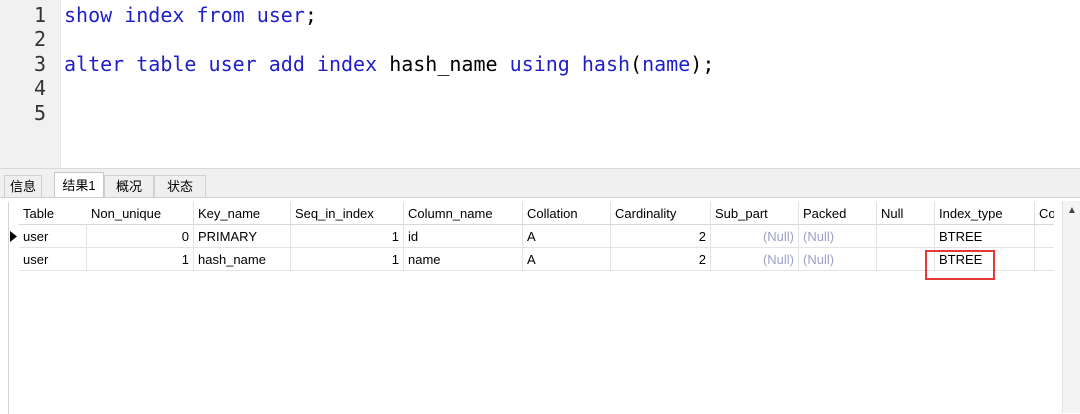 This screenshot has height=414, width=1080. I want to click on column-header-collation: Collation, so click(567, 213).